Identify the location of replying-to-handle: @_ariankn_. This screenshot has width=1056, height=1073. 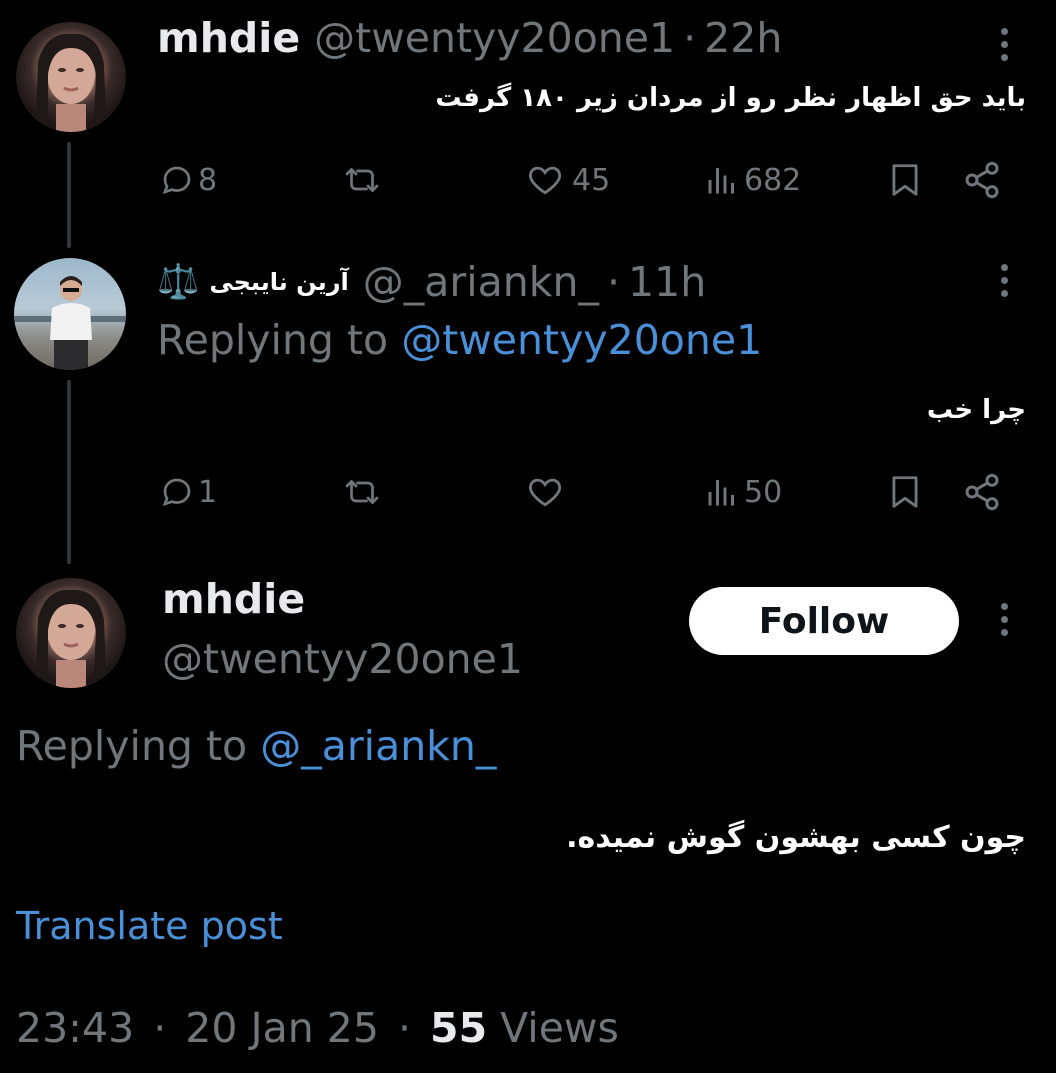
(378, 746).